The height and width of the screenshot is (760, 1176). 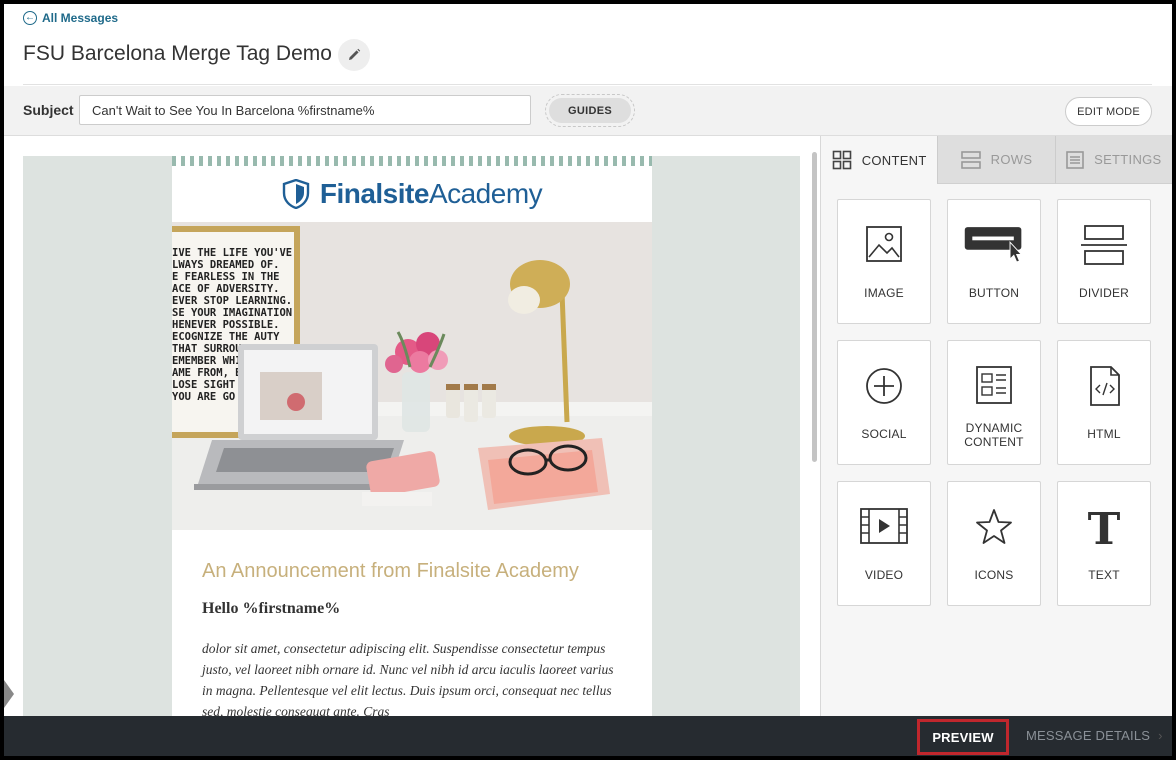 I want to click on image-icon, so click(x=884, y=244).